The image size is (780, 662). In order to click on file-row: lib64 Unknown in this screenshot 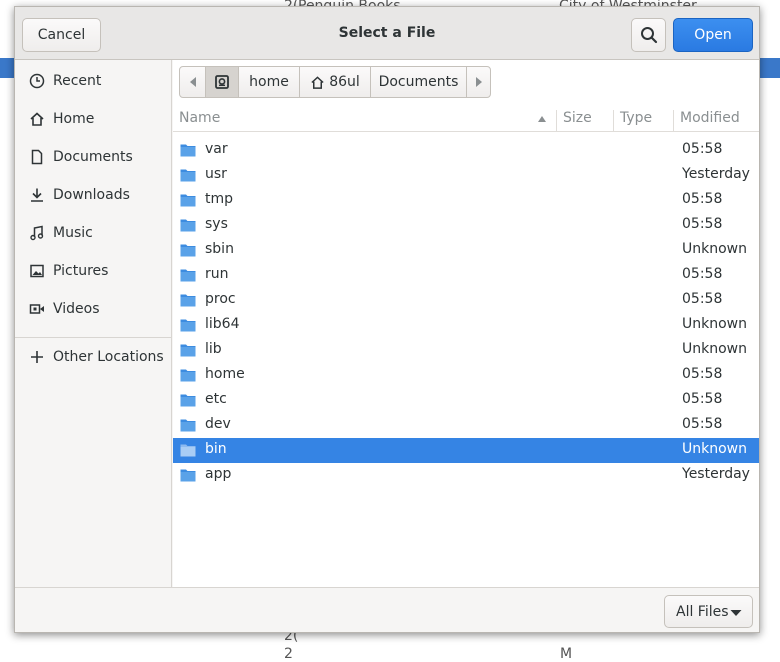, I will do `click(466, 325)`.